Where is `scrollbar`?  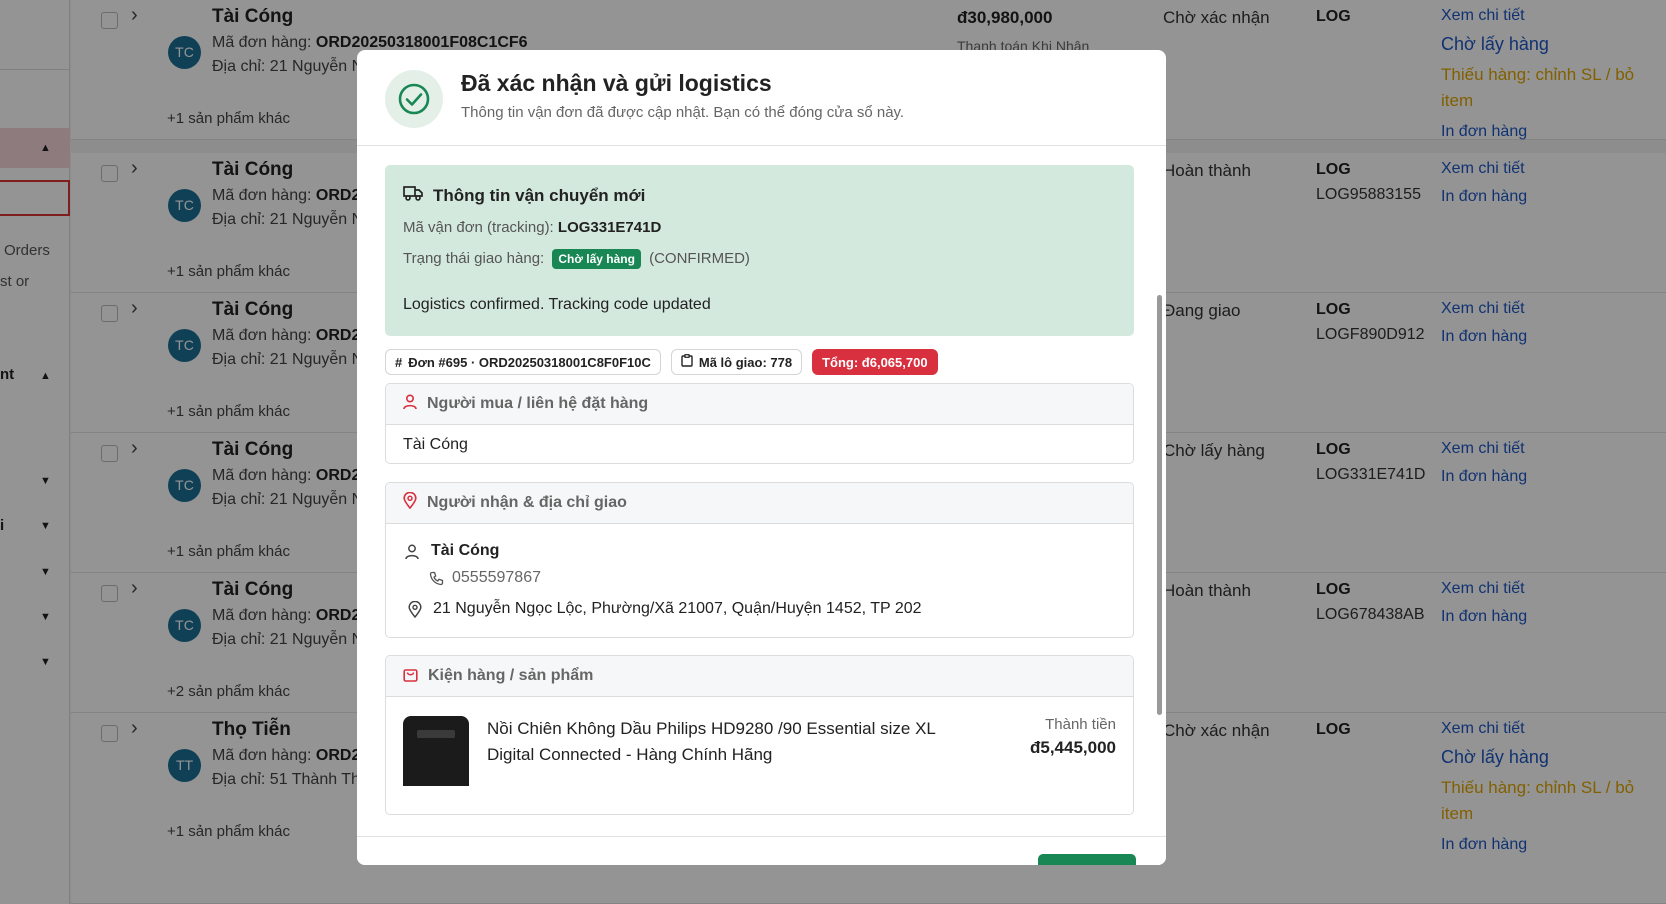 scrollbar is located at coordinates (1159, 505).